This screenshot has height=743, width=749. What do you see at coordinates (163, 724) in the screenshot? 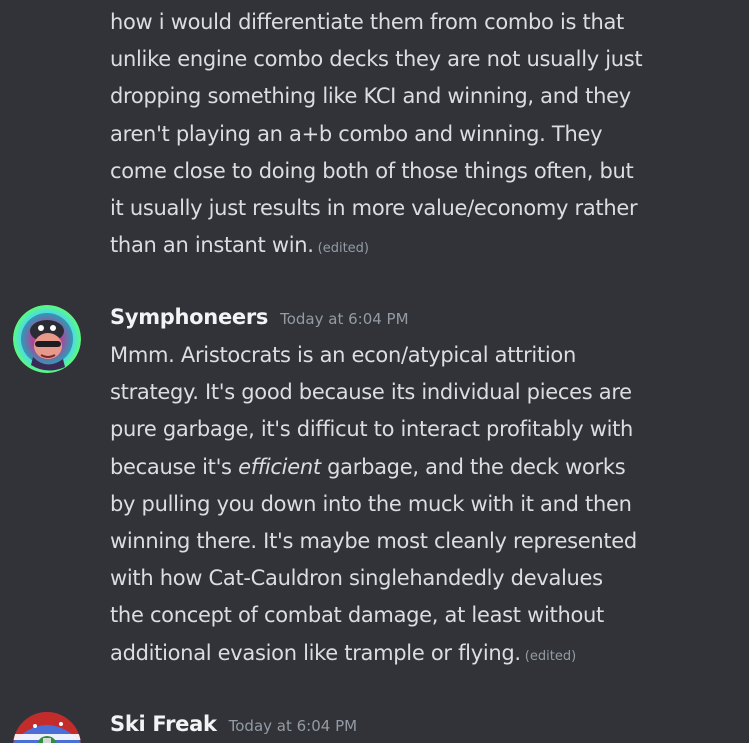
I see `username: Ski Freak` at bounding box center [163, 724].